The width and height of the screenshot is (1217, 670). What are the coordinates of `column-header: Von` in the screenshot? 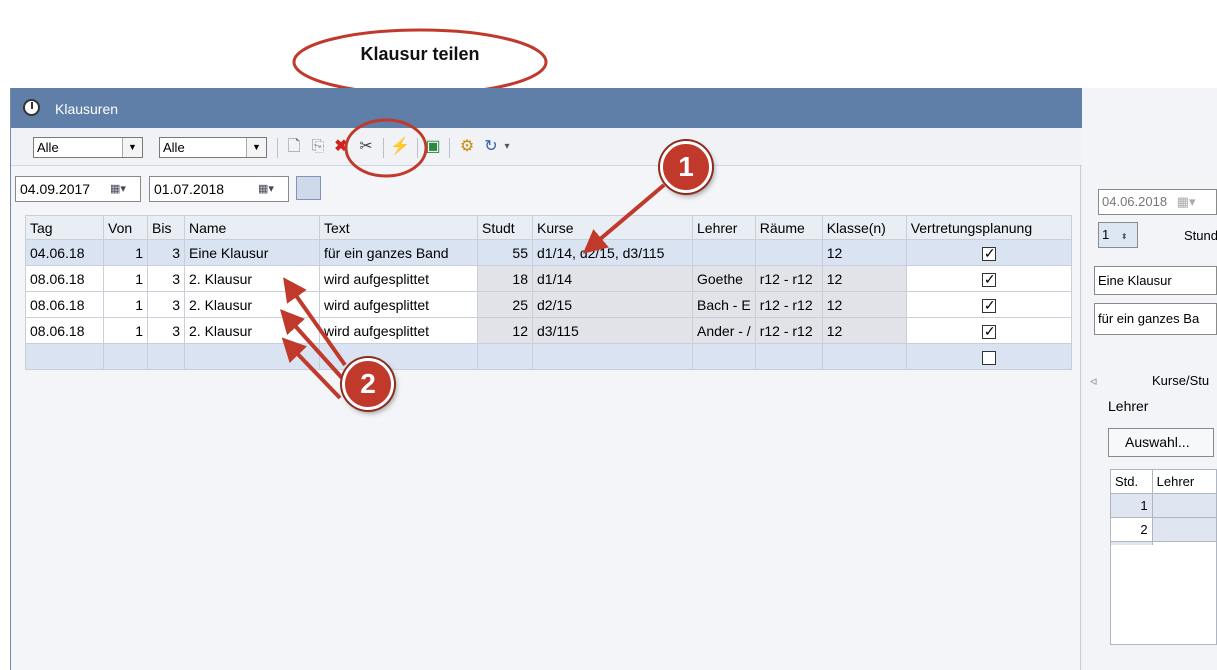 It's located at (125, 227).